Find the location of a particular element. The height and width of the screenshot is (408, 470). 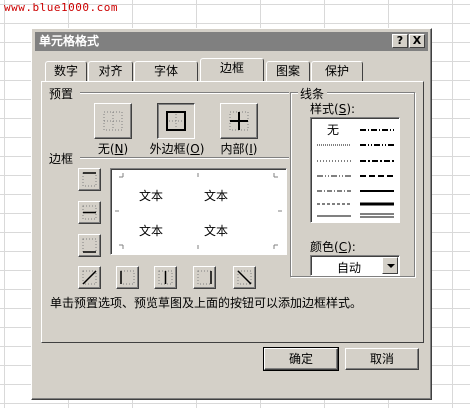

ok-button: 确定 is located at coordinates (301, 359).